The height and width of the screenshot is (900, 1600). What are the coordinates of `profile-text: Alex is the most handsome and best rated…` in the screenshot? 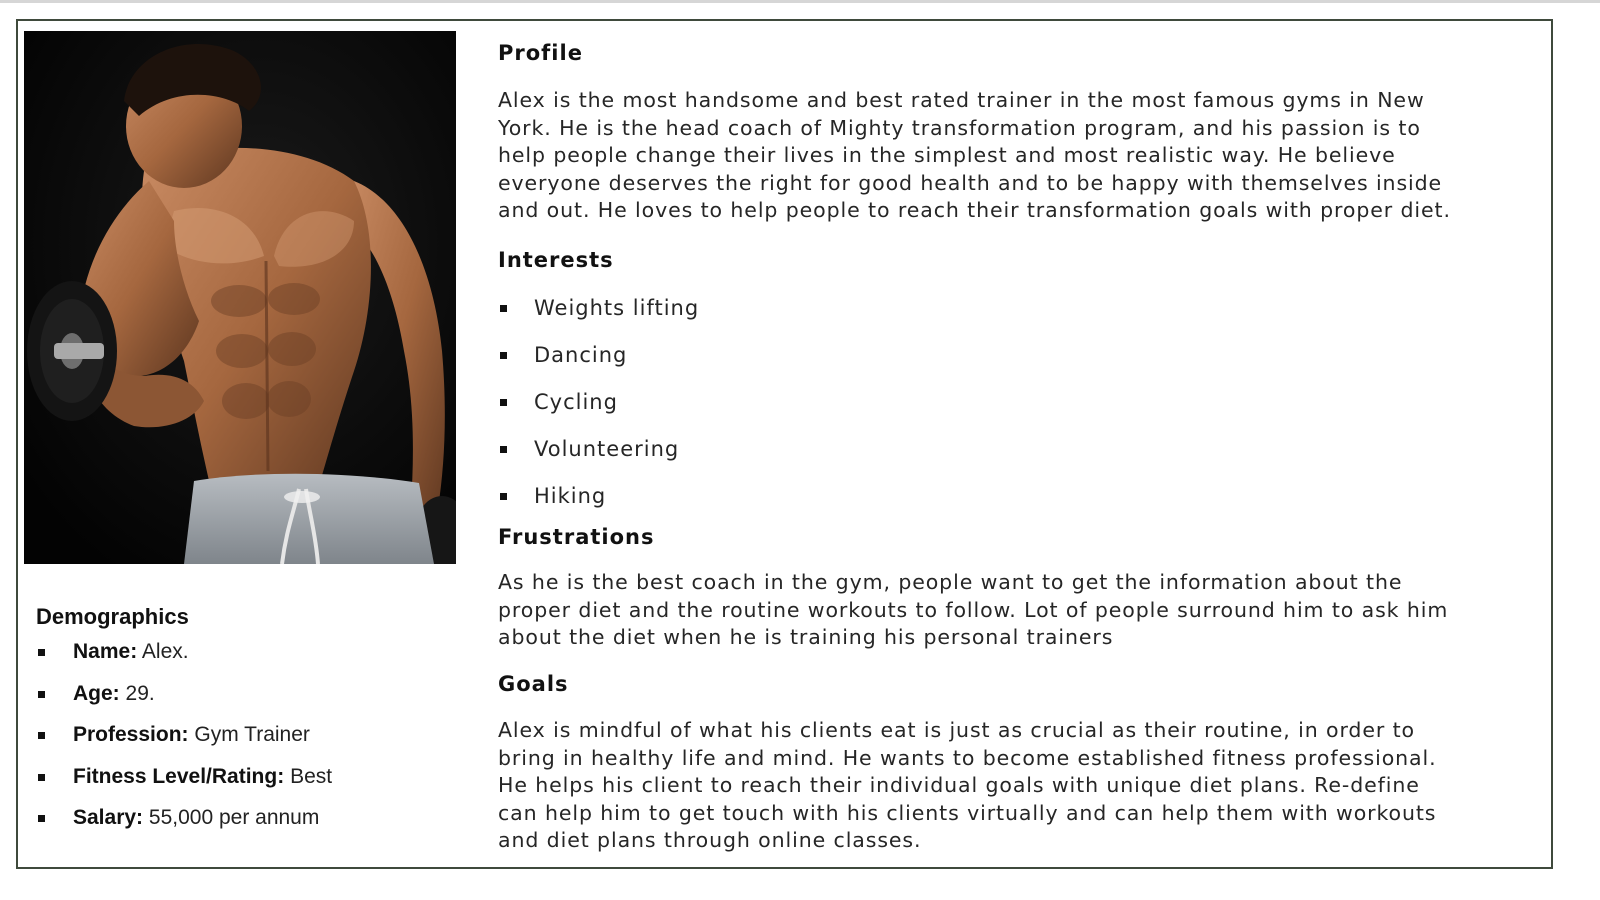 It's located at (974, 155).